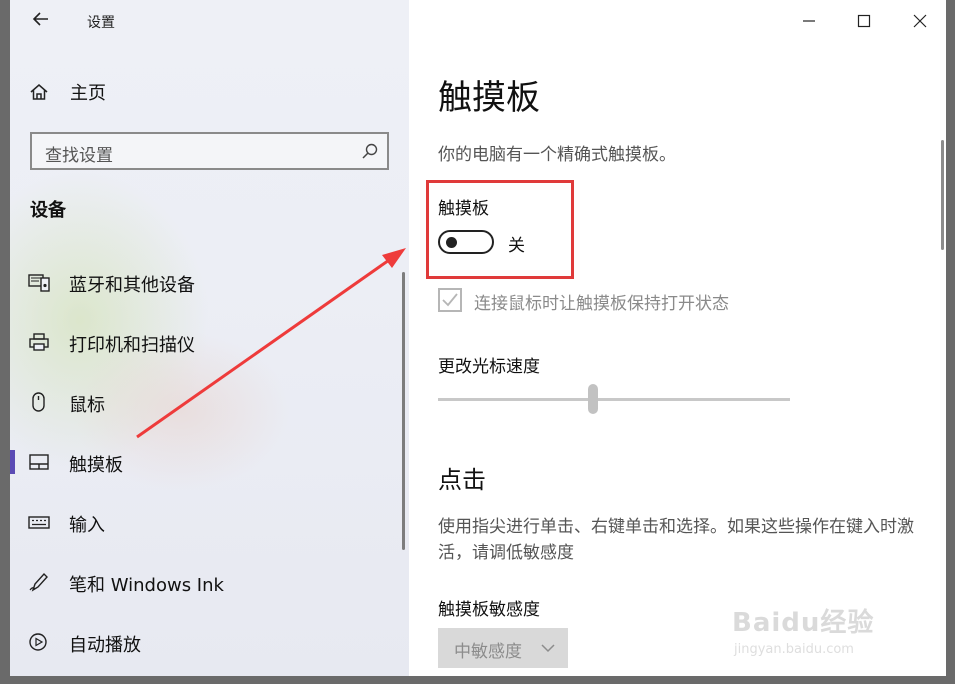 Image resolution: width=955 pixels, height=684 pixels. Describe the element at coordinates (87, 405) in the screenshot. I see `sidebar-item-label: 鼠标` at that location.